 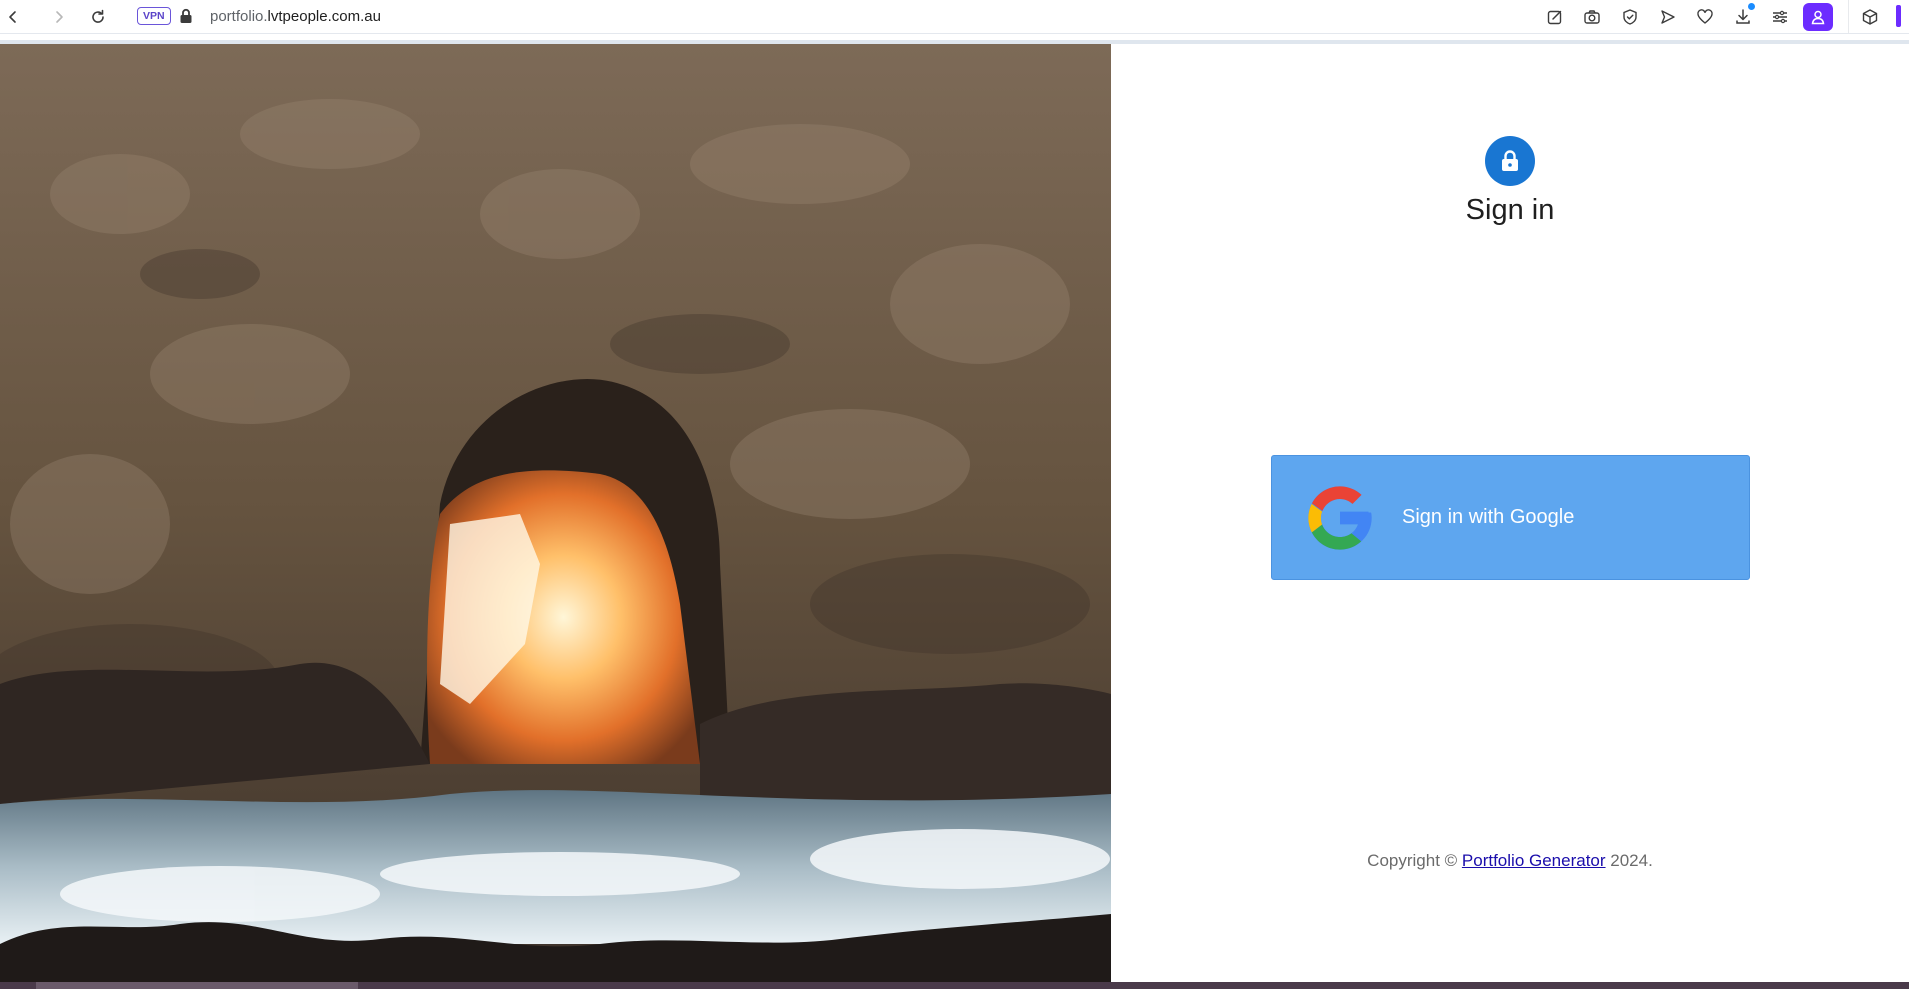 I want to click on camera-icon, so click(x=1592, y=17).